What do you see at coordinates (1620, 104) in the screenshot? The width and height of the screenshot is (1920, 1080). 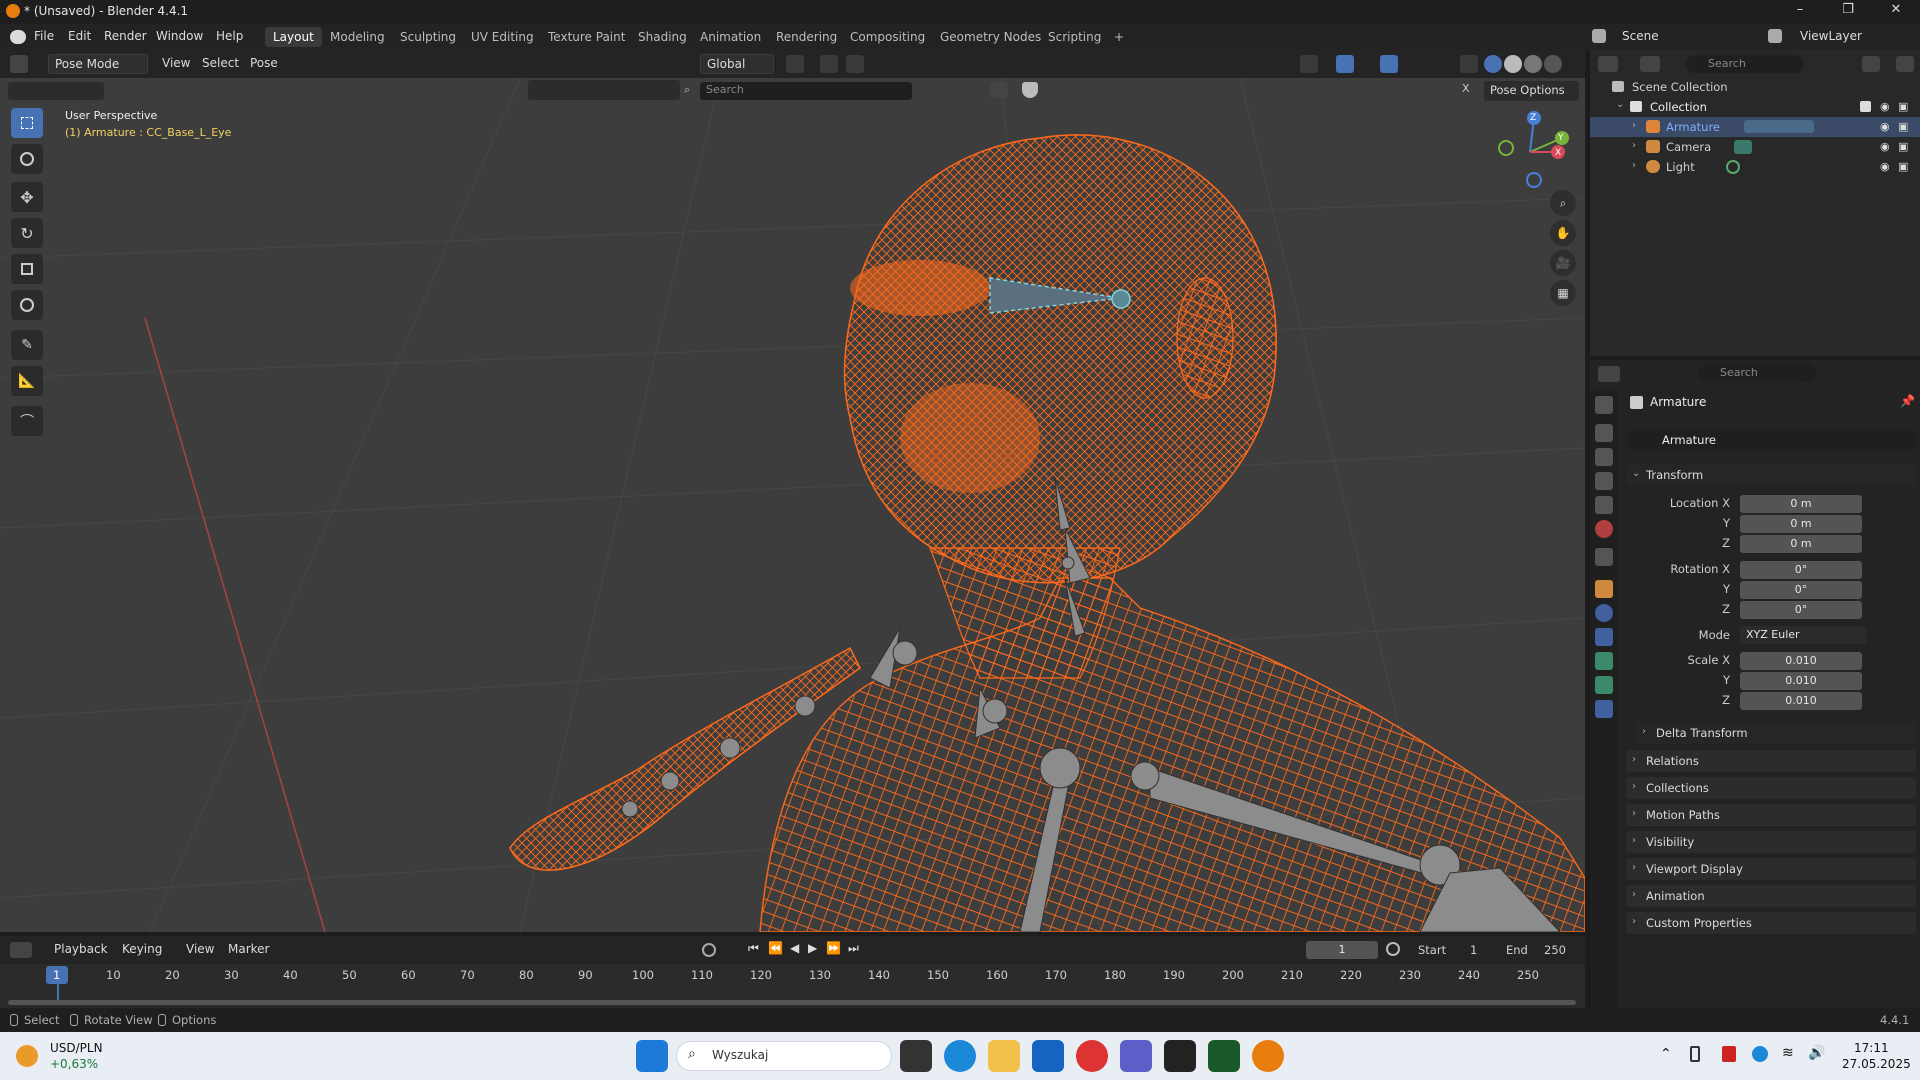 I see `chevron-down-icon: ⌄` at bounding box center [1620, 104].